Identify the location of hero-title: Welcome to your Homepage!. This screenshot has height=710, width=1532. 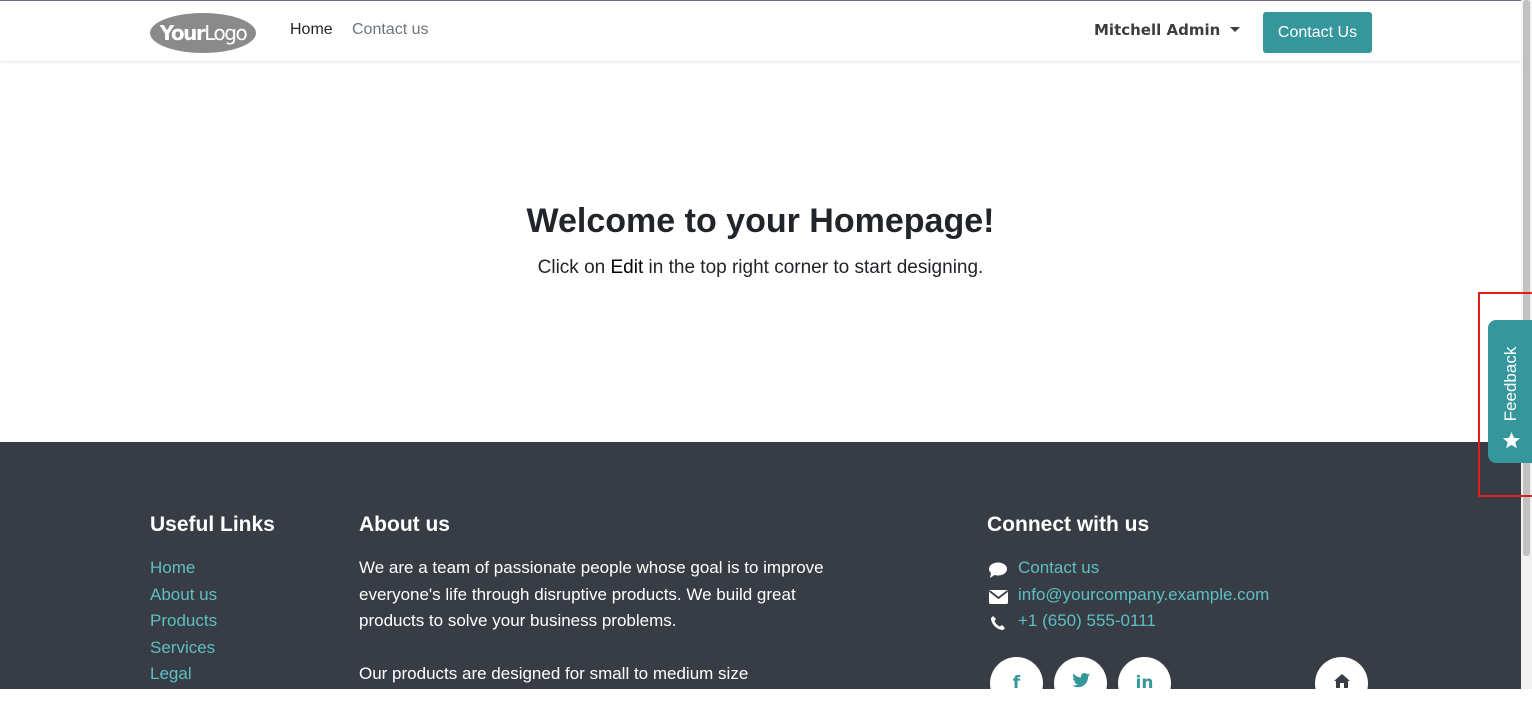
(760, 221).